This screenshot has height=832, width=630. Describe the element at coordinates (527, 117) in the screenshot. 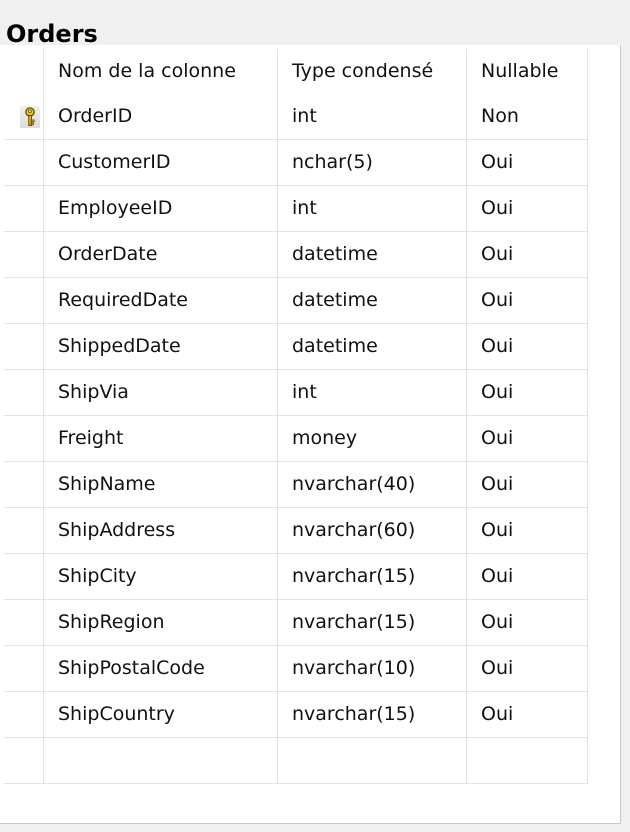

I see `cell-nullable: Non` at that location.